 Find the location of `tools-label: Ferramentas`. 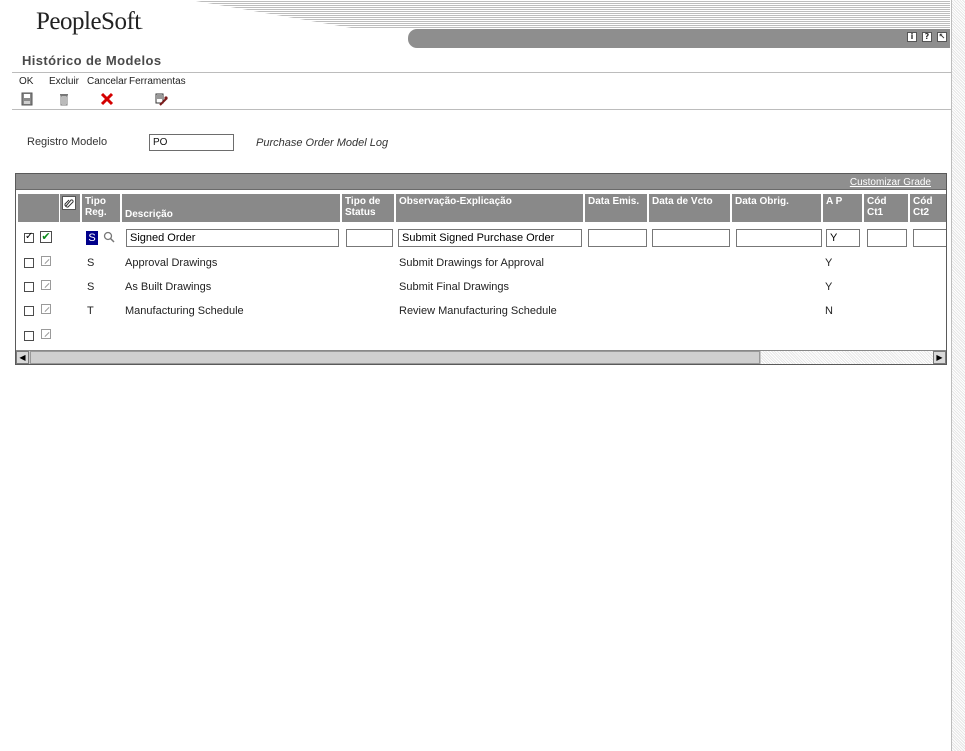

tools-label: Ferramentas is located at coordinates (157, 81).